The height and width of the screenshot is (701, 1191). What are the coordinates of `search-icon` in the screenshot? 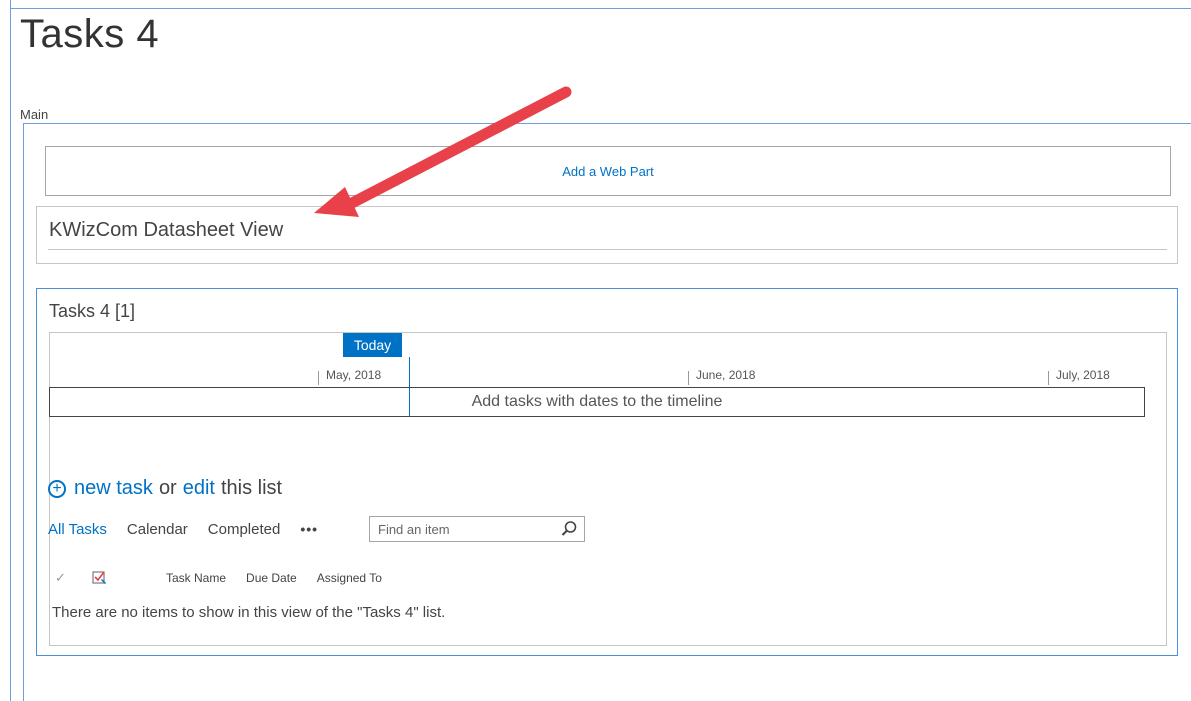 It's located at (569, 529).